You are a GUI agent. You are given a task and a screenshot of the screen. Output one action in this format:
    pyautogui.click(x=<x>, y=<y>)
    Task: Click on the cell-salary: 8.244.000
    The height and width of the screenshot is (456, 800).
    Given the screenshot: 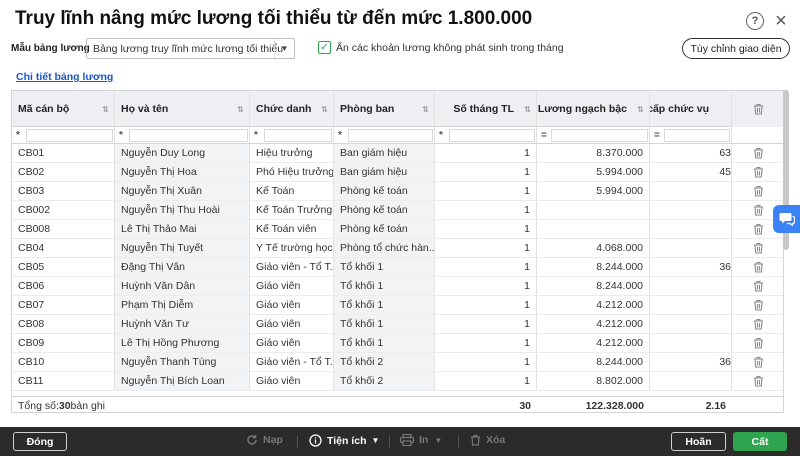 What is the action you would take?
    pyautogui.click(x=593, y=267)
    